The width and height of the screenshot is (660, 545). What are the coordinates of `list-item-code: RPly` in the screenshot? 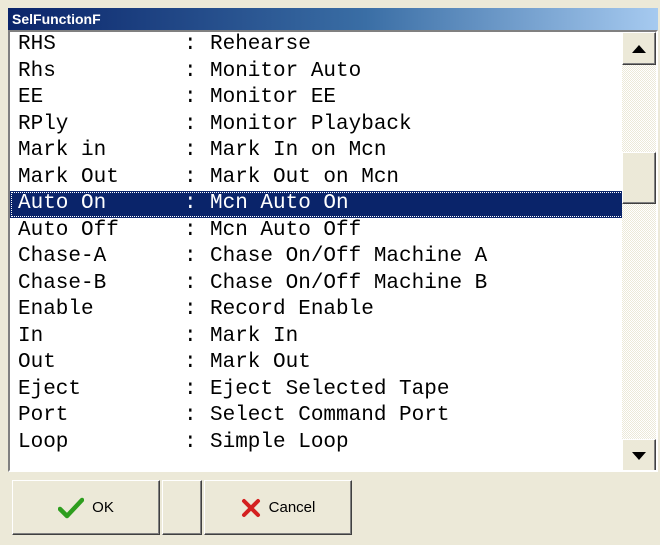 It's located at (43, 124).